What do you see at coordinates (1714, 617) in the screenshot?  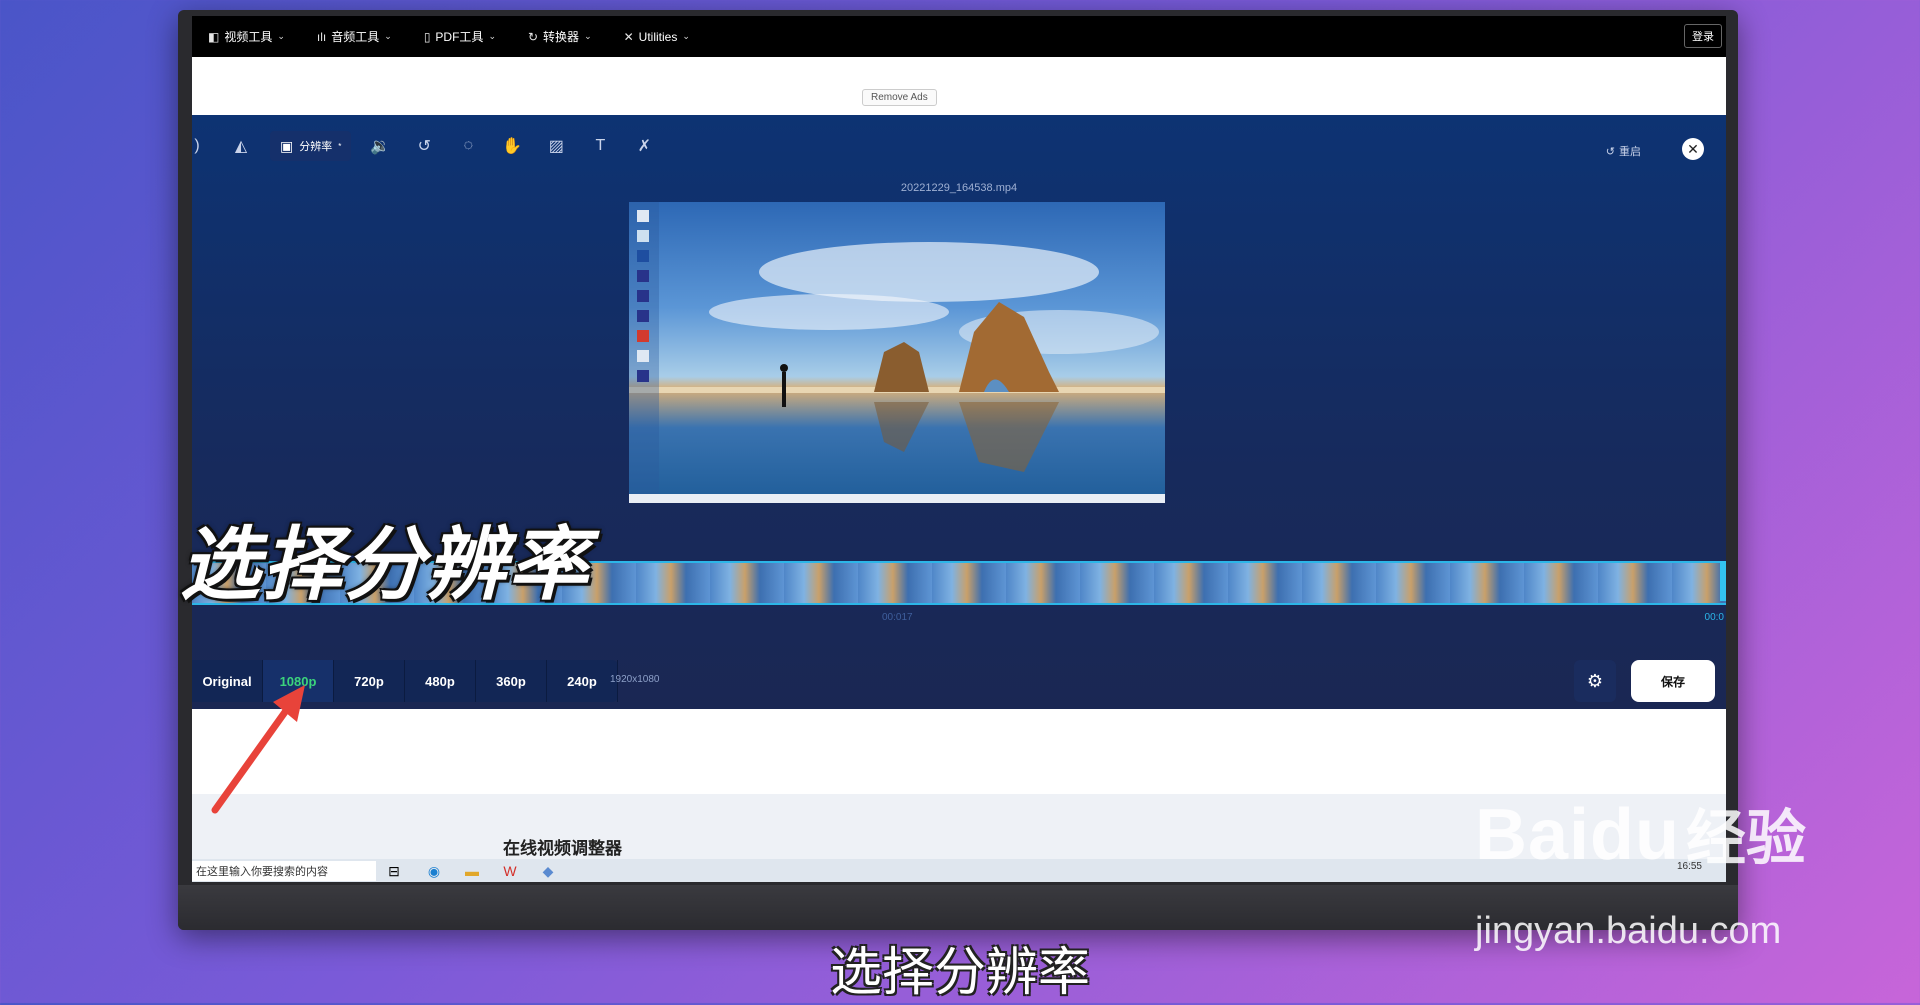 I see `timeline-end-time: 00:0` at bounding box center [1714, 617].